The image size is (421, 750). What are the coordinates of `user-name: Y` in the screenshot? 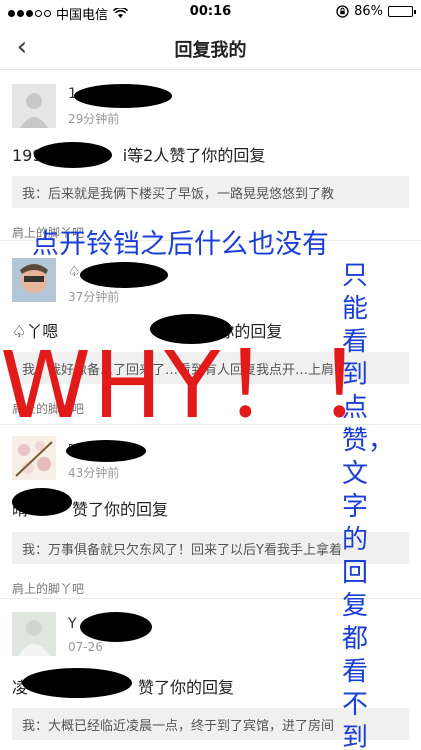 It's located at (72, 624).